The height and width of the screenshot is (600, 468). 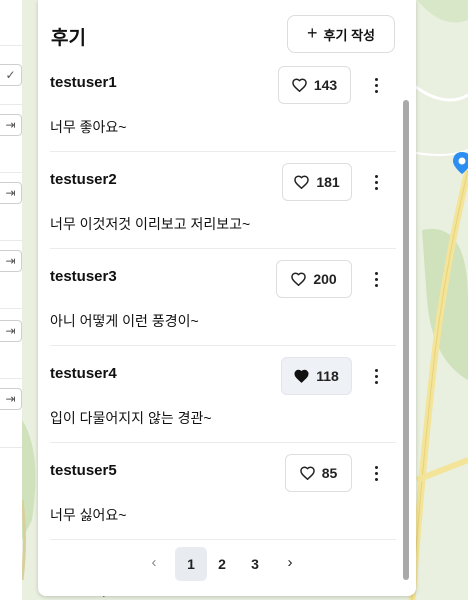 I want to click on review-text: 너무 좋아요~, so click(x=88, y=127).